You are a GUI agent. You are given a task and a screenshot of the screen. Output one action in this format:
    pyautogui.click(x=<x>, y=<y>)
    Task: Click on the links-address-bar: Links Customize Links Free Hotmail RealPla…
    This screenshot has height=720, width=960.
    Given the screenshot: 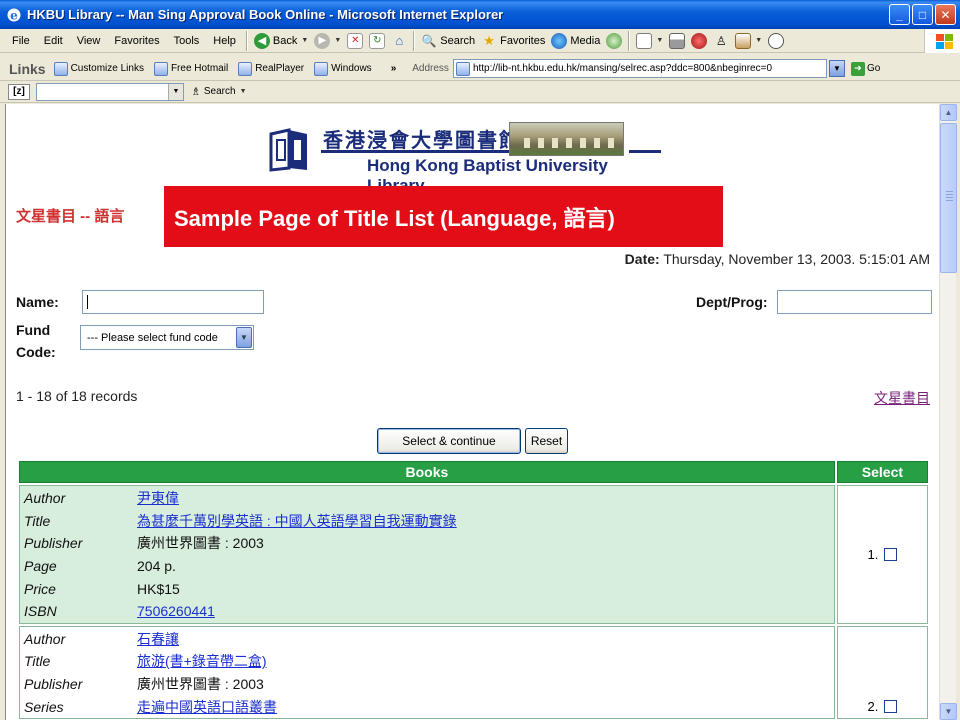 What is the action you would take?
    pyautogui.click(x=480, y=69)
    